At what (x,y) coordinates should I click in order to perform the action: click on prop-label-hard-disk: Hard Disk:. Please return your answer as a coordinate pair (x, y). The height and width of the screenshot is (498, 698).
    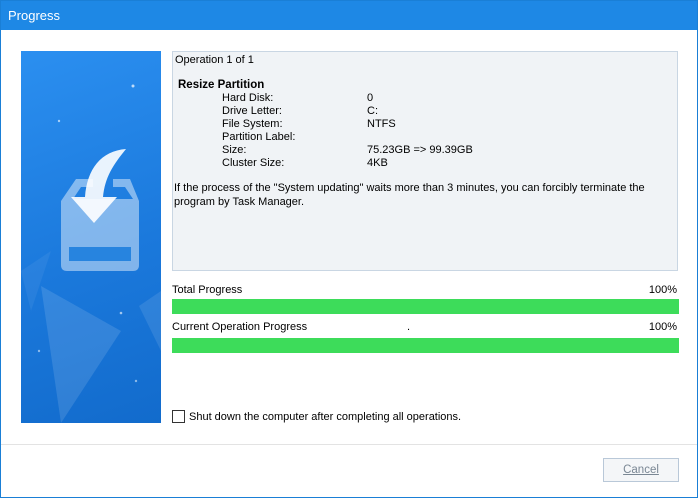
    Looking at the image, I should click on (248, 98).